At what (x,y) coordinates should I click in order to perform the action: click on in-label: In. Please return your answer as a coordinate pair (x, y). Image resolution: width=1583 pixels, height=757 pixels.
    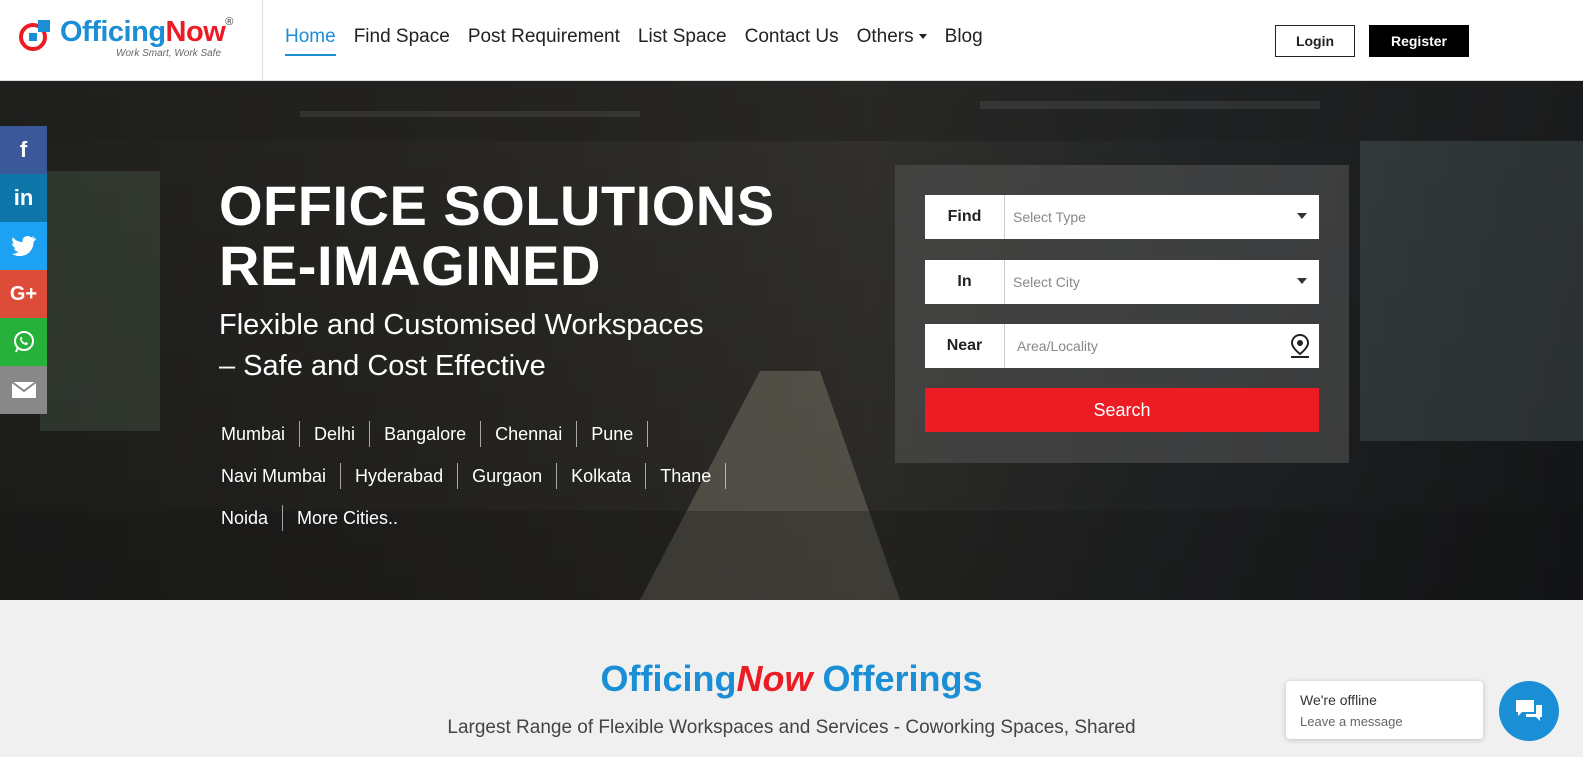
    Looking at the image, I should click on (965, 282).